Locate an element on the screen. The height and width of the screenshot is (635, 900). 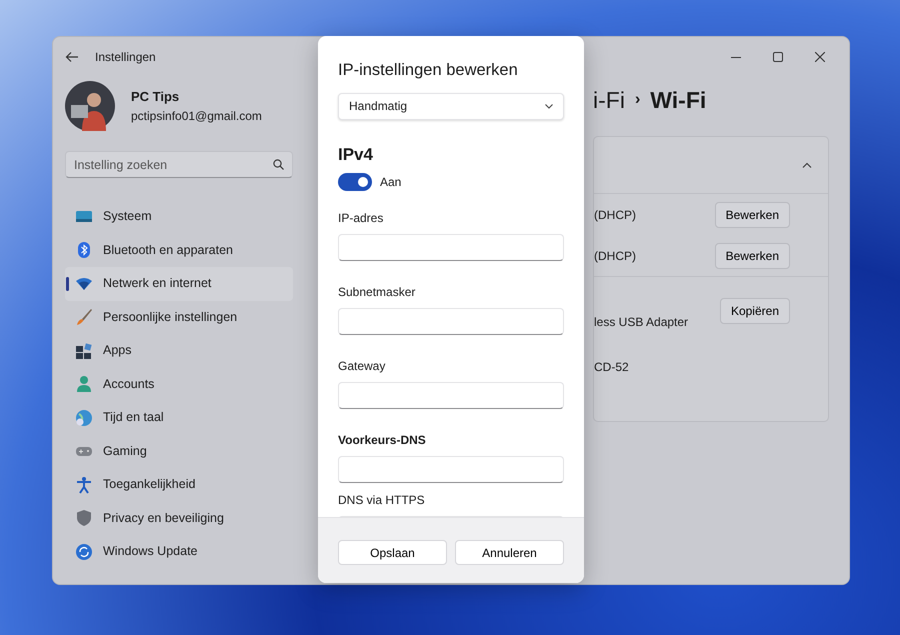
accessibility-icon is located at coordinates (84, 485).